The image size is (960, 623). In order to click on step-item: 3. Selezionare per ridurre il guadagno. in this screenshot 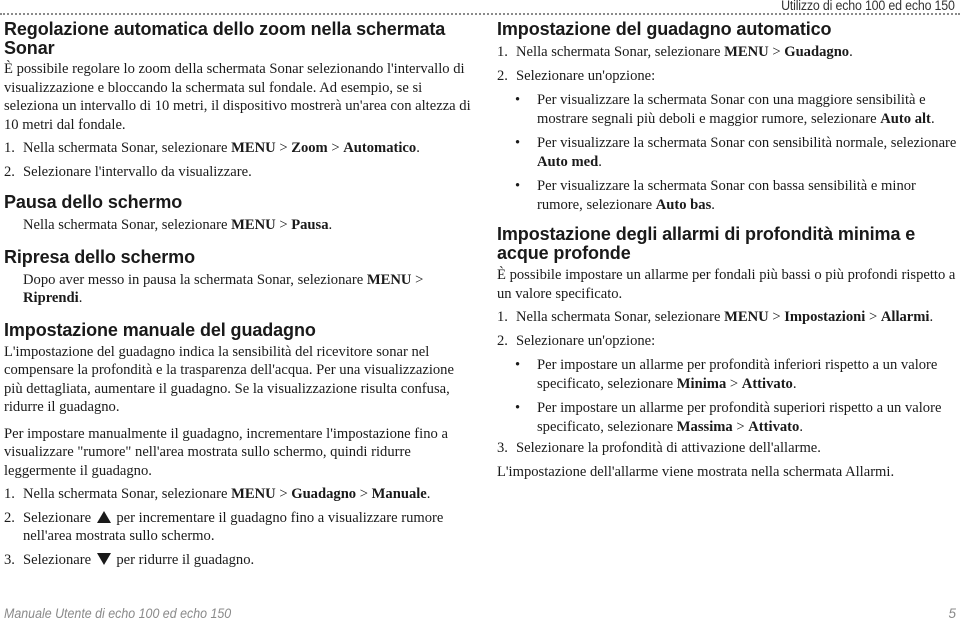, I will do `click(240, 560)`.